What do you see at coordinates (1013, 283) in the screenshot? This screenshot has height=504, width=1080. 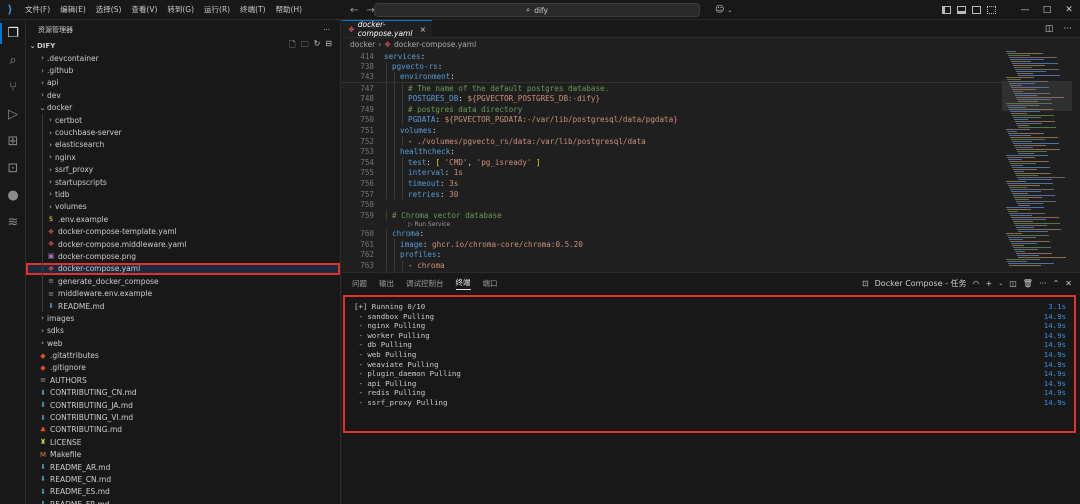 I see `split-terminal-icon: ◫` at bounding box center [1013, 283].